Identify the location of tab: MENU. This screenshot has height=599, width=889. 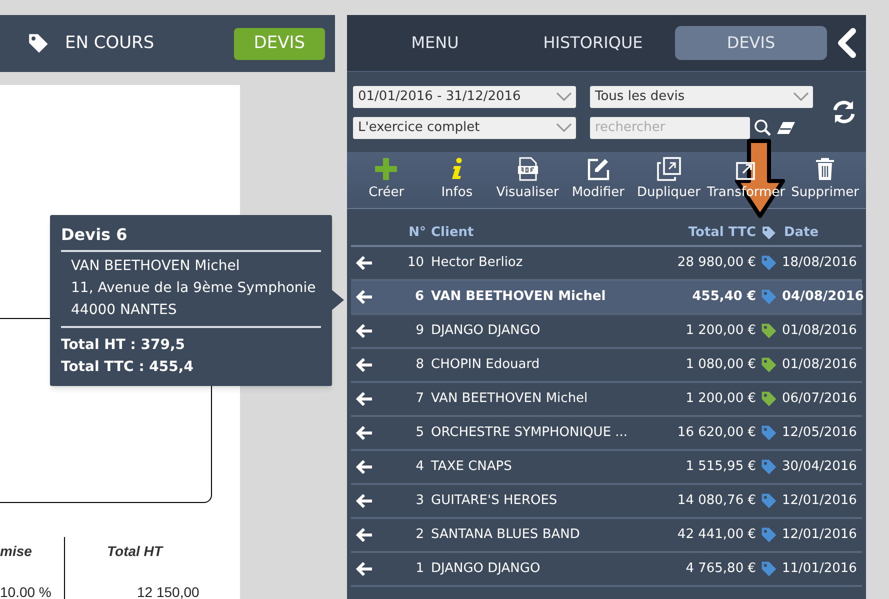
(435, 43).